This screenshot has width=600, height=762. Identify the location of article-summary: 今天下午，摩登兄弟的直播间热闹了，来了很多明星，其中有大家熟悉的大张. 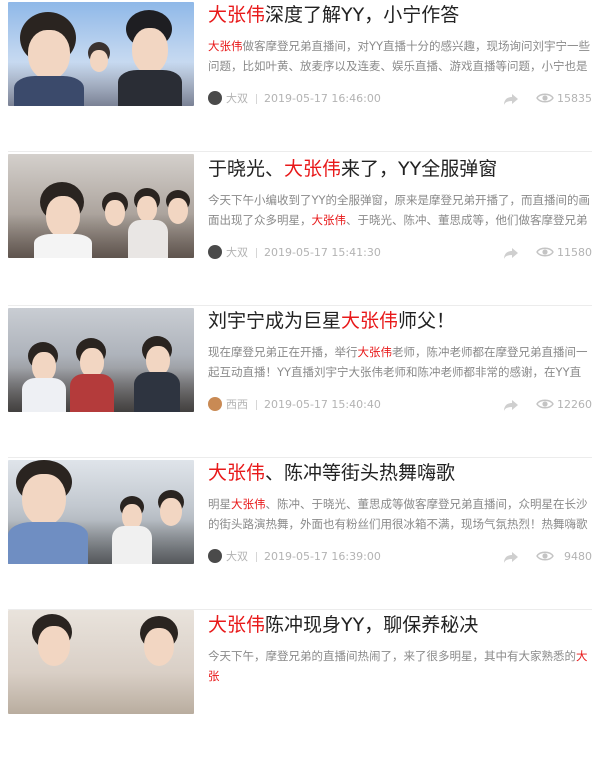
(400, 666).